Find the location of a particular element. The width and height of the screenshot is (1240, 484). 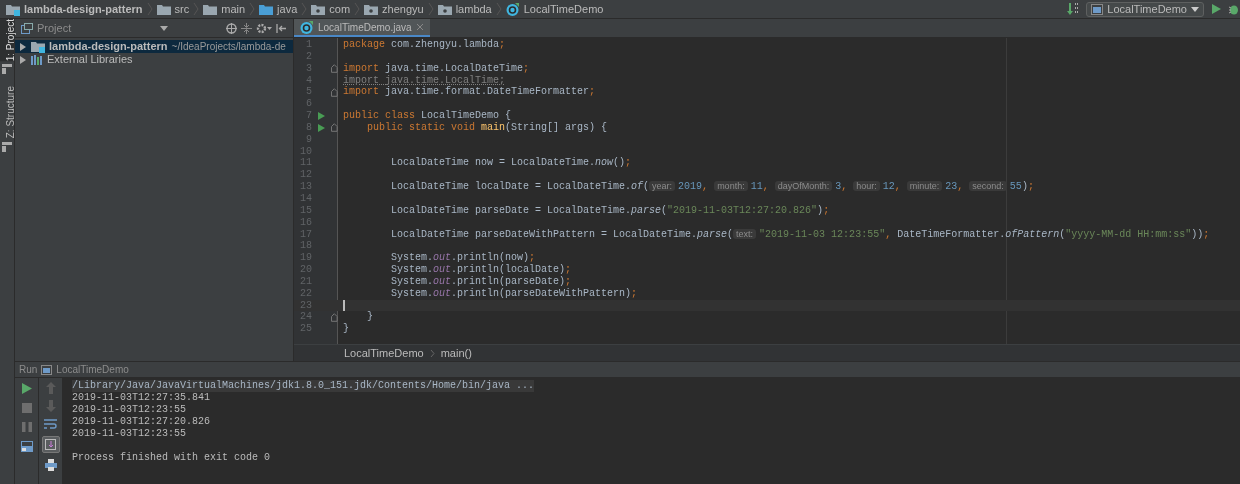

code-line: System.out.println(parseDateWithPattern); is located at coordinates (514, 293).